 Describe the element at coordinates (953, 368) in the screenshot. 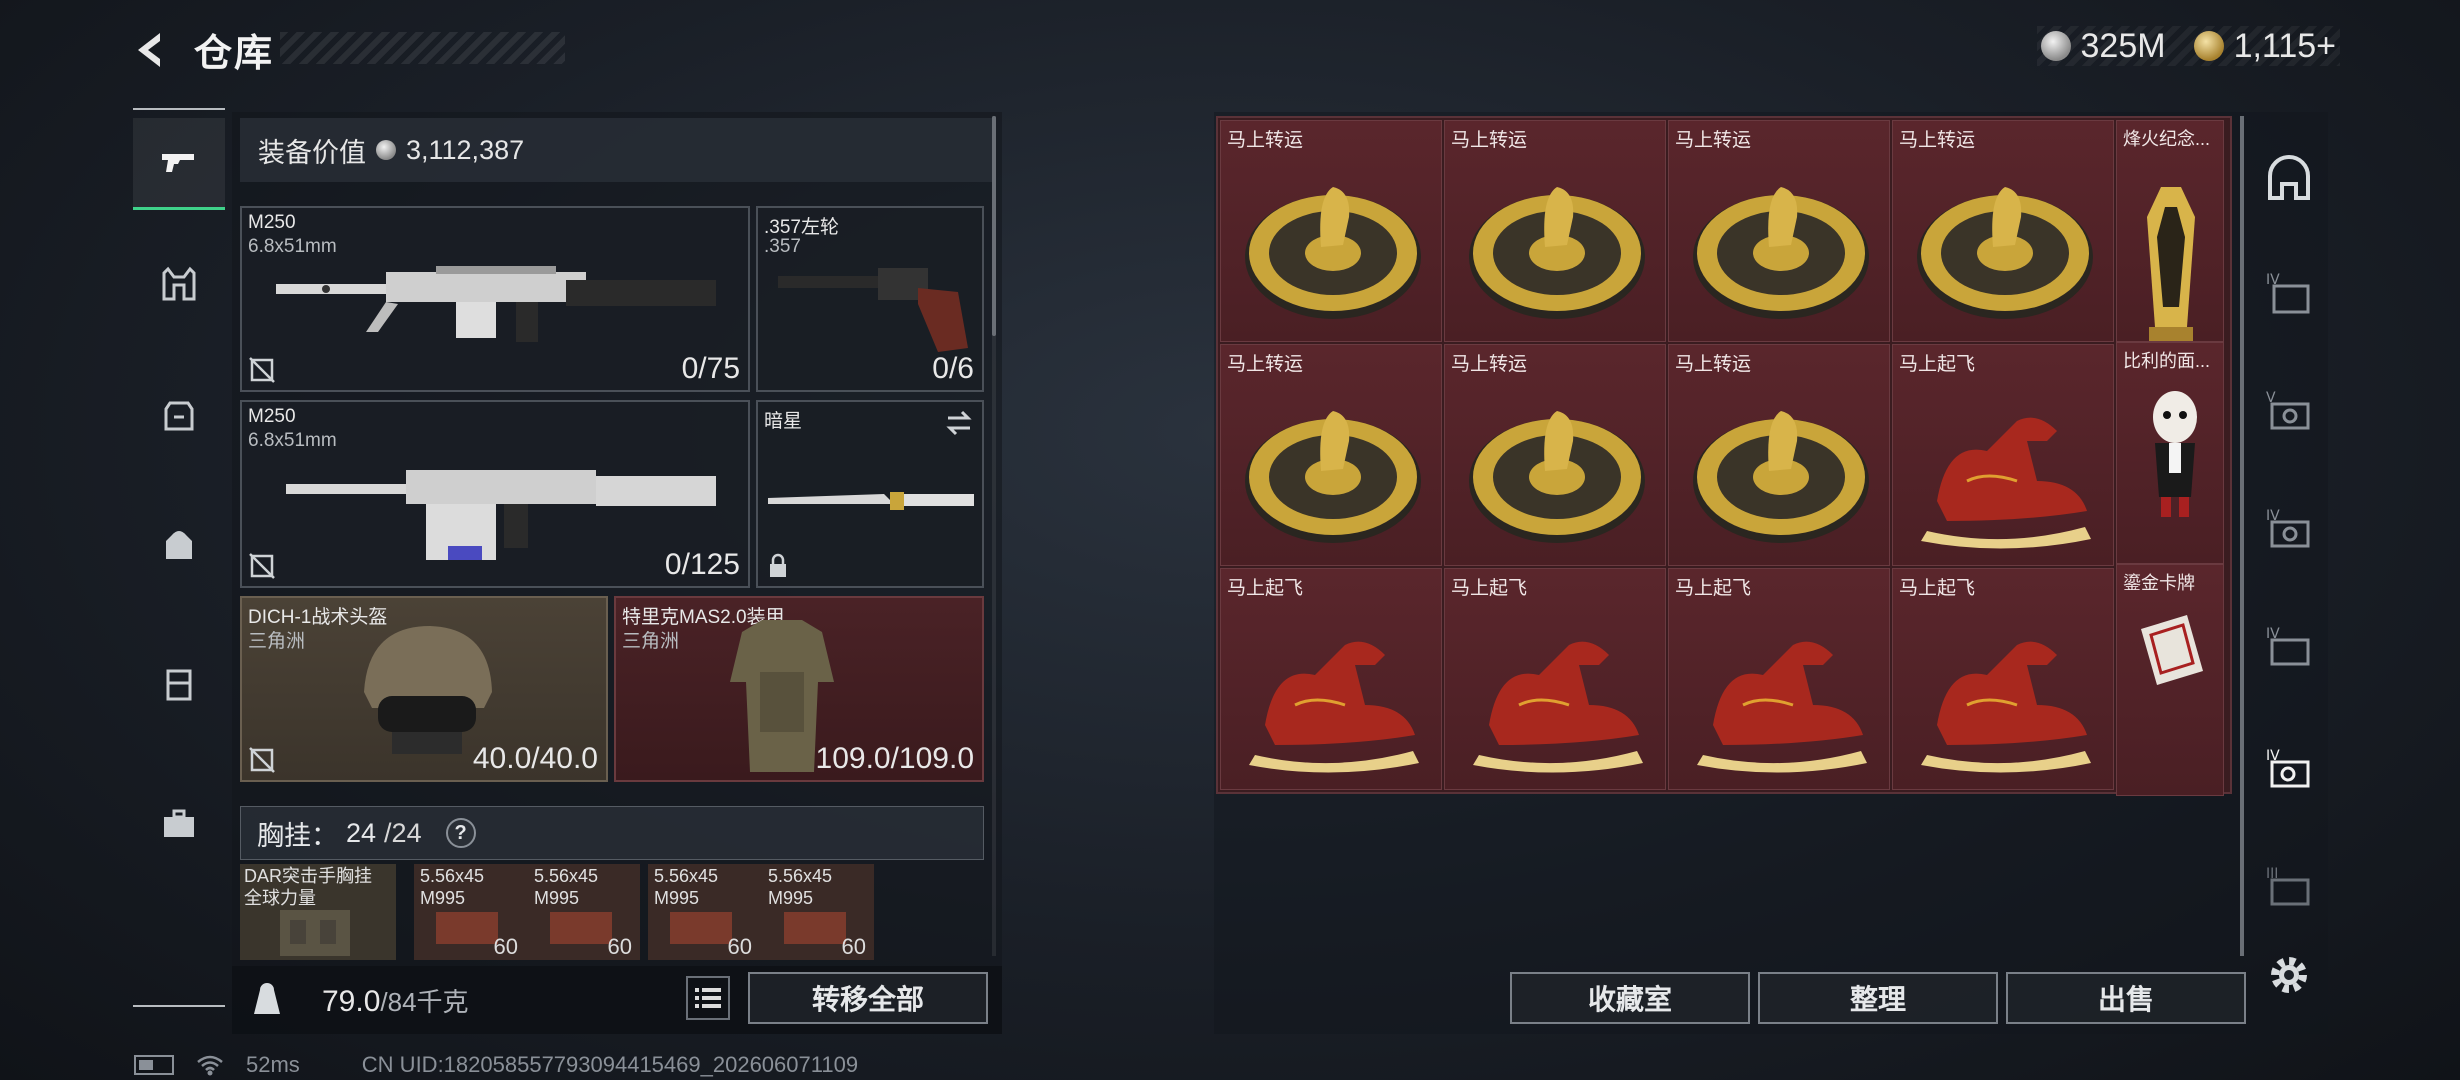

I see `ammo-count: 0/6` at that location.